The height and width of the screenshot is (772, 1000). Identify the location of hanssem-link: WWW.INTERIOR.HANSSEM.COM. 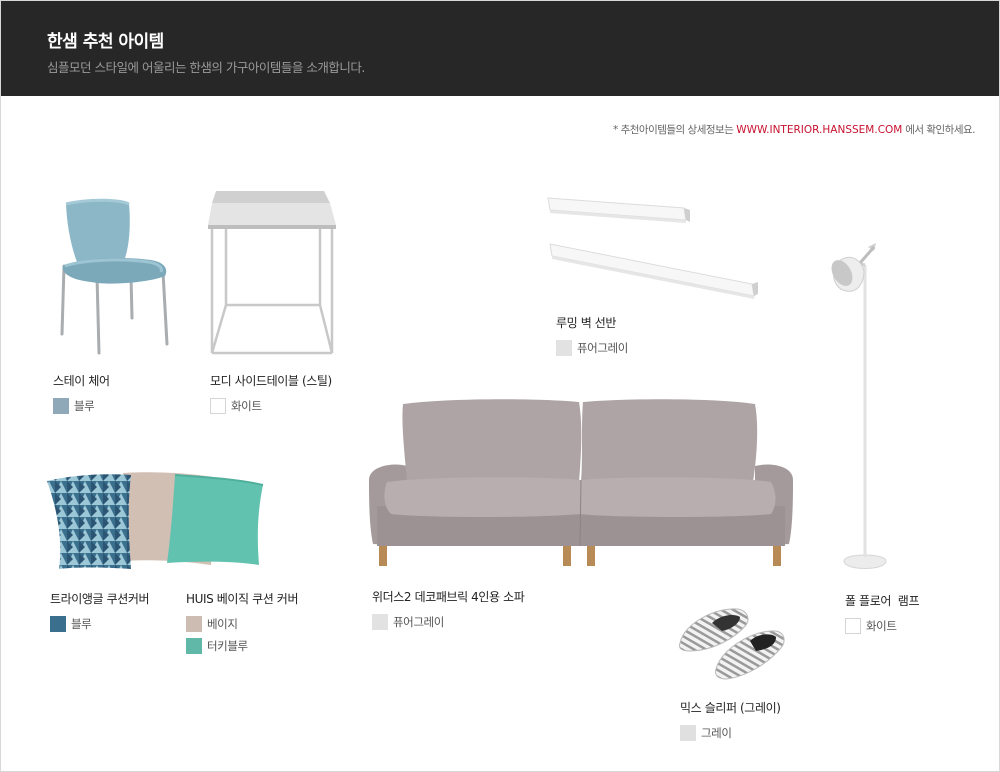
(819, 130).